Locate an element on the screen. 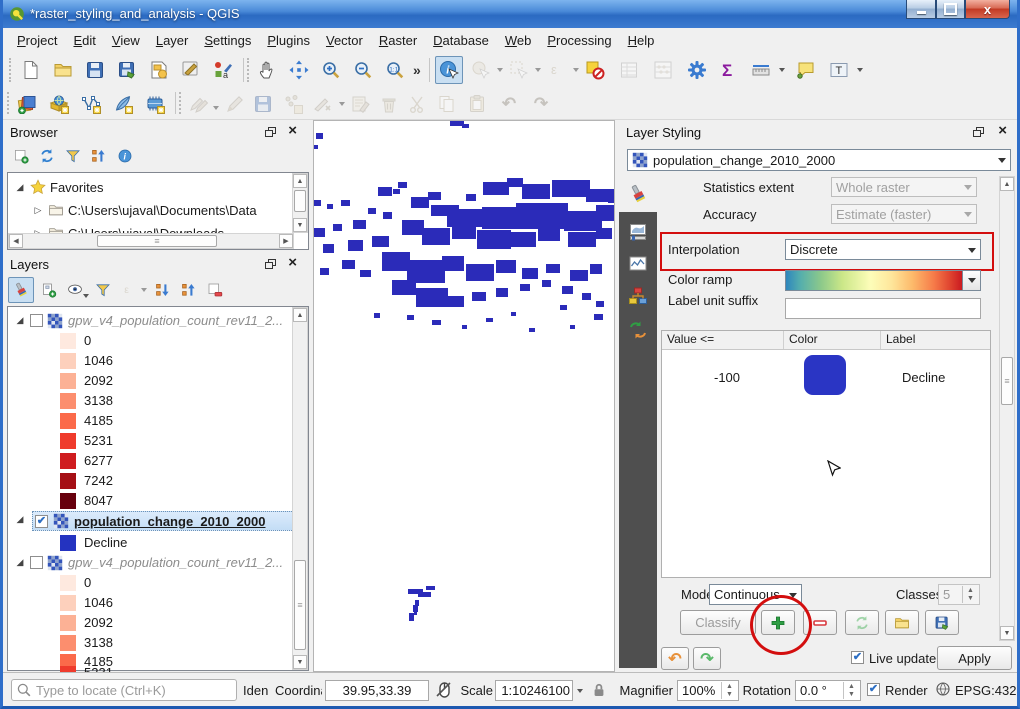 This screenshot has width=1020, height=709. layer-class-row: 0 is located at coordinates (75, 582).